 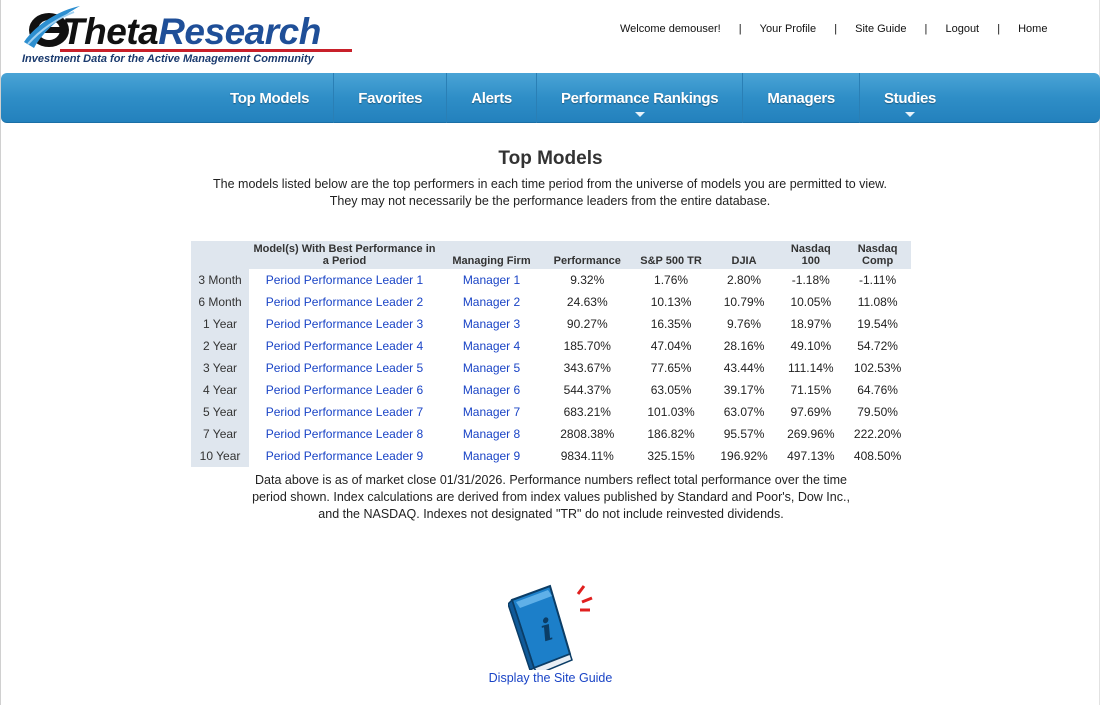 I want to click on period-cell: 7 Year, so click(x=220, y=434).